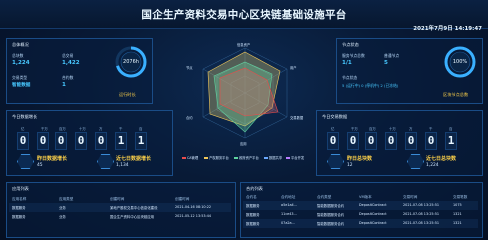 Image resolution: width=488 pixels, height=240 pixels. I want to click on week-blocks-label: 近七日总块数, so click(441, 159).